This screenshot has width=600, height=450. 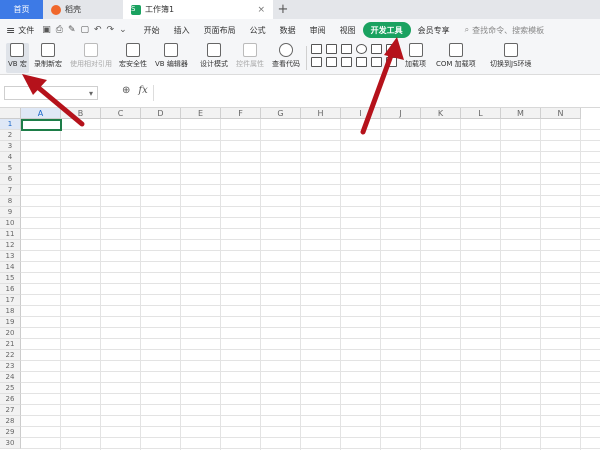 I want to click on vb-macro-button: VB 宏, so click(x=17, y=58).